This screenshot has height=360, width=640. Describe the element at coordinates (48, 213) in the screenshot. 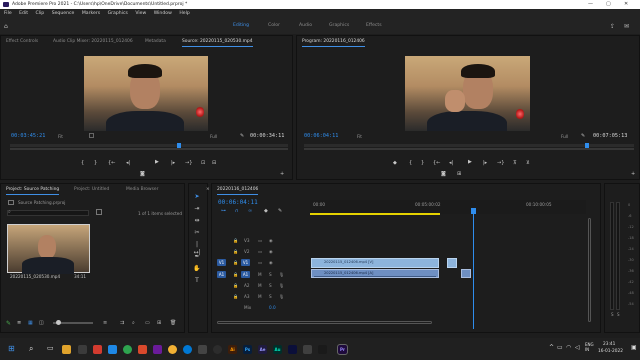

I see `search-input` at that location.